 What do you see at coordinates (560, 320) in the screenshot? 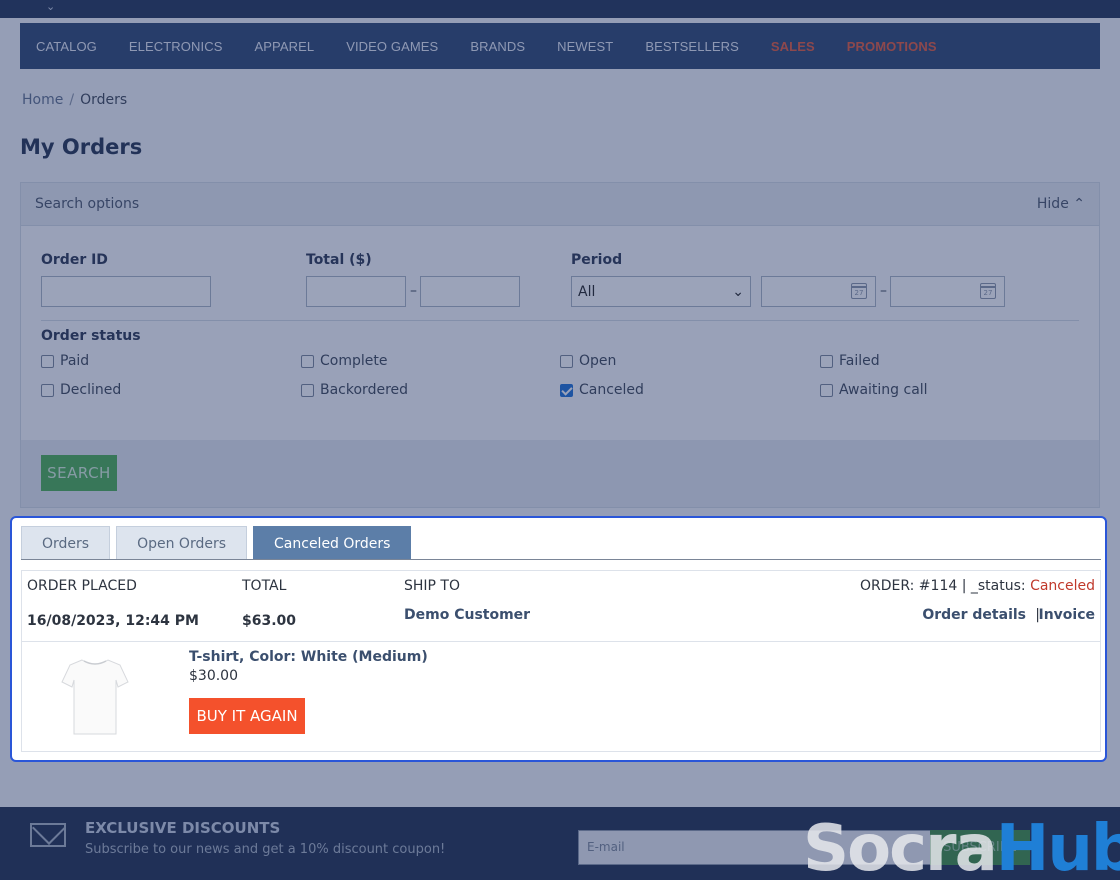
I see `divider` at bounding box center [560, 320].